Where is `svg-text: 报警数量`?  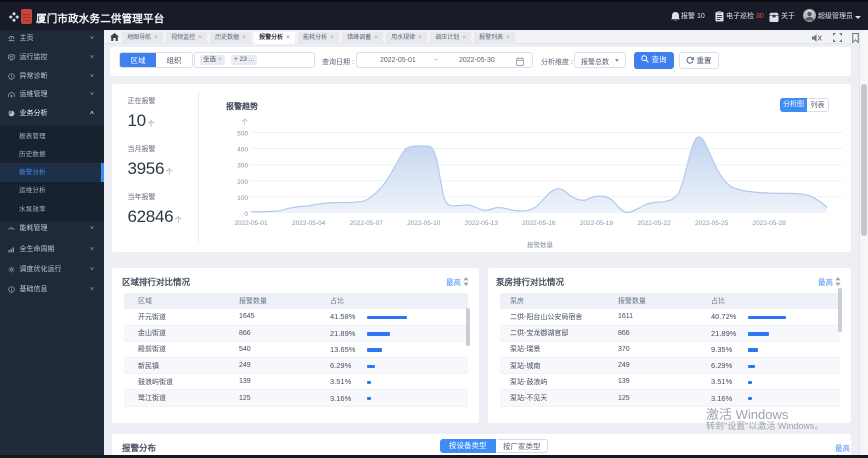 svg-text: 报警数量 is located at coordinates (540, 244).